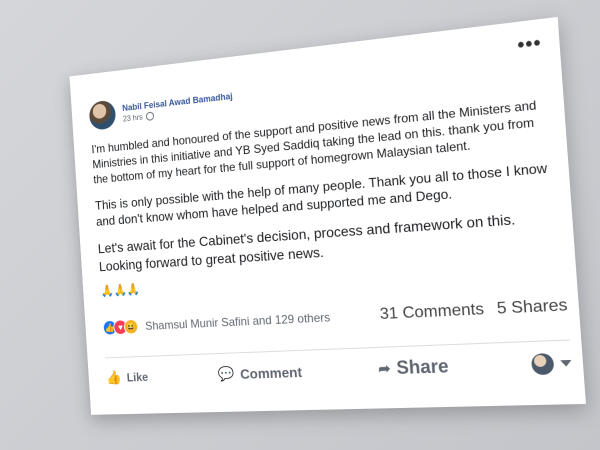 This screenshot has height=450, width=600. I want to click on share-button: ➦ Share, so click(414, 368).